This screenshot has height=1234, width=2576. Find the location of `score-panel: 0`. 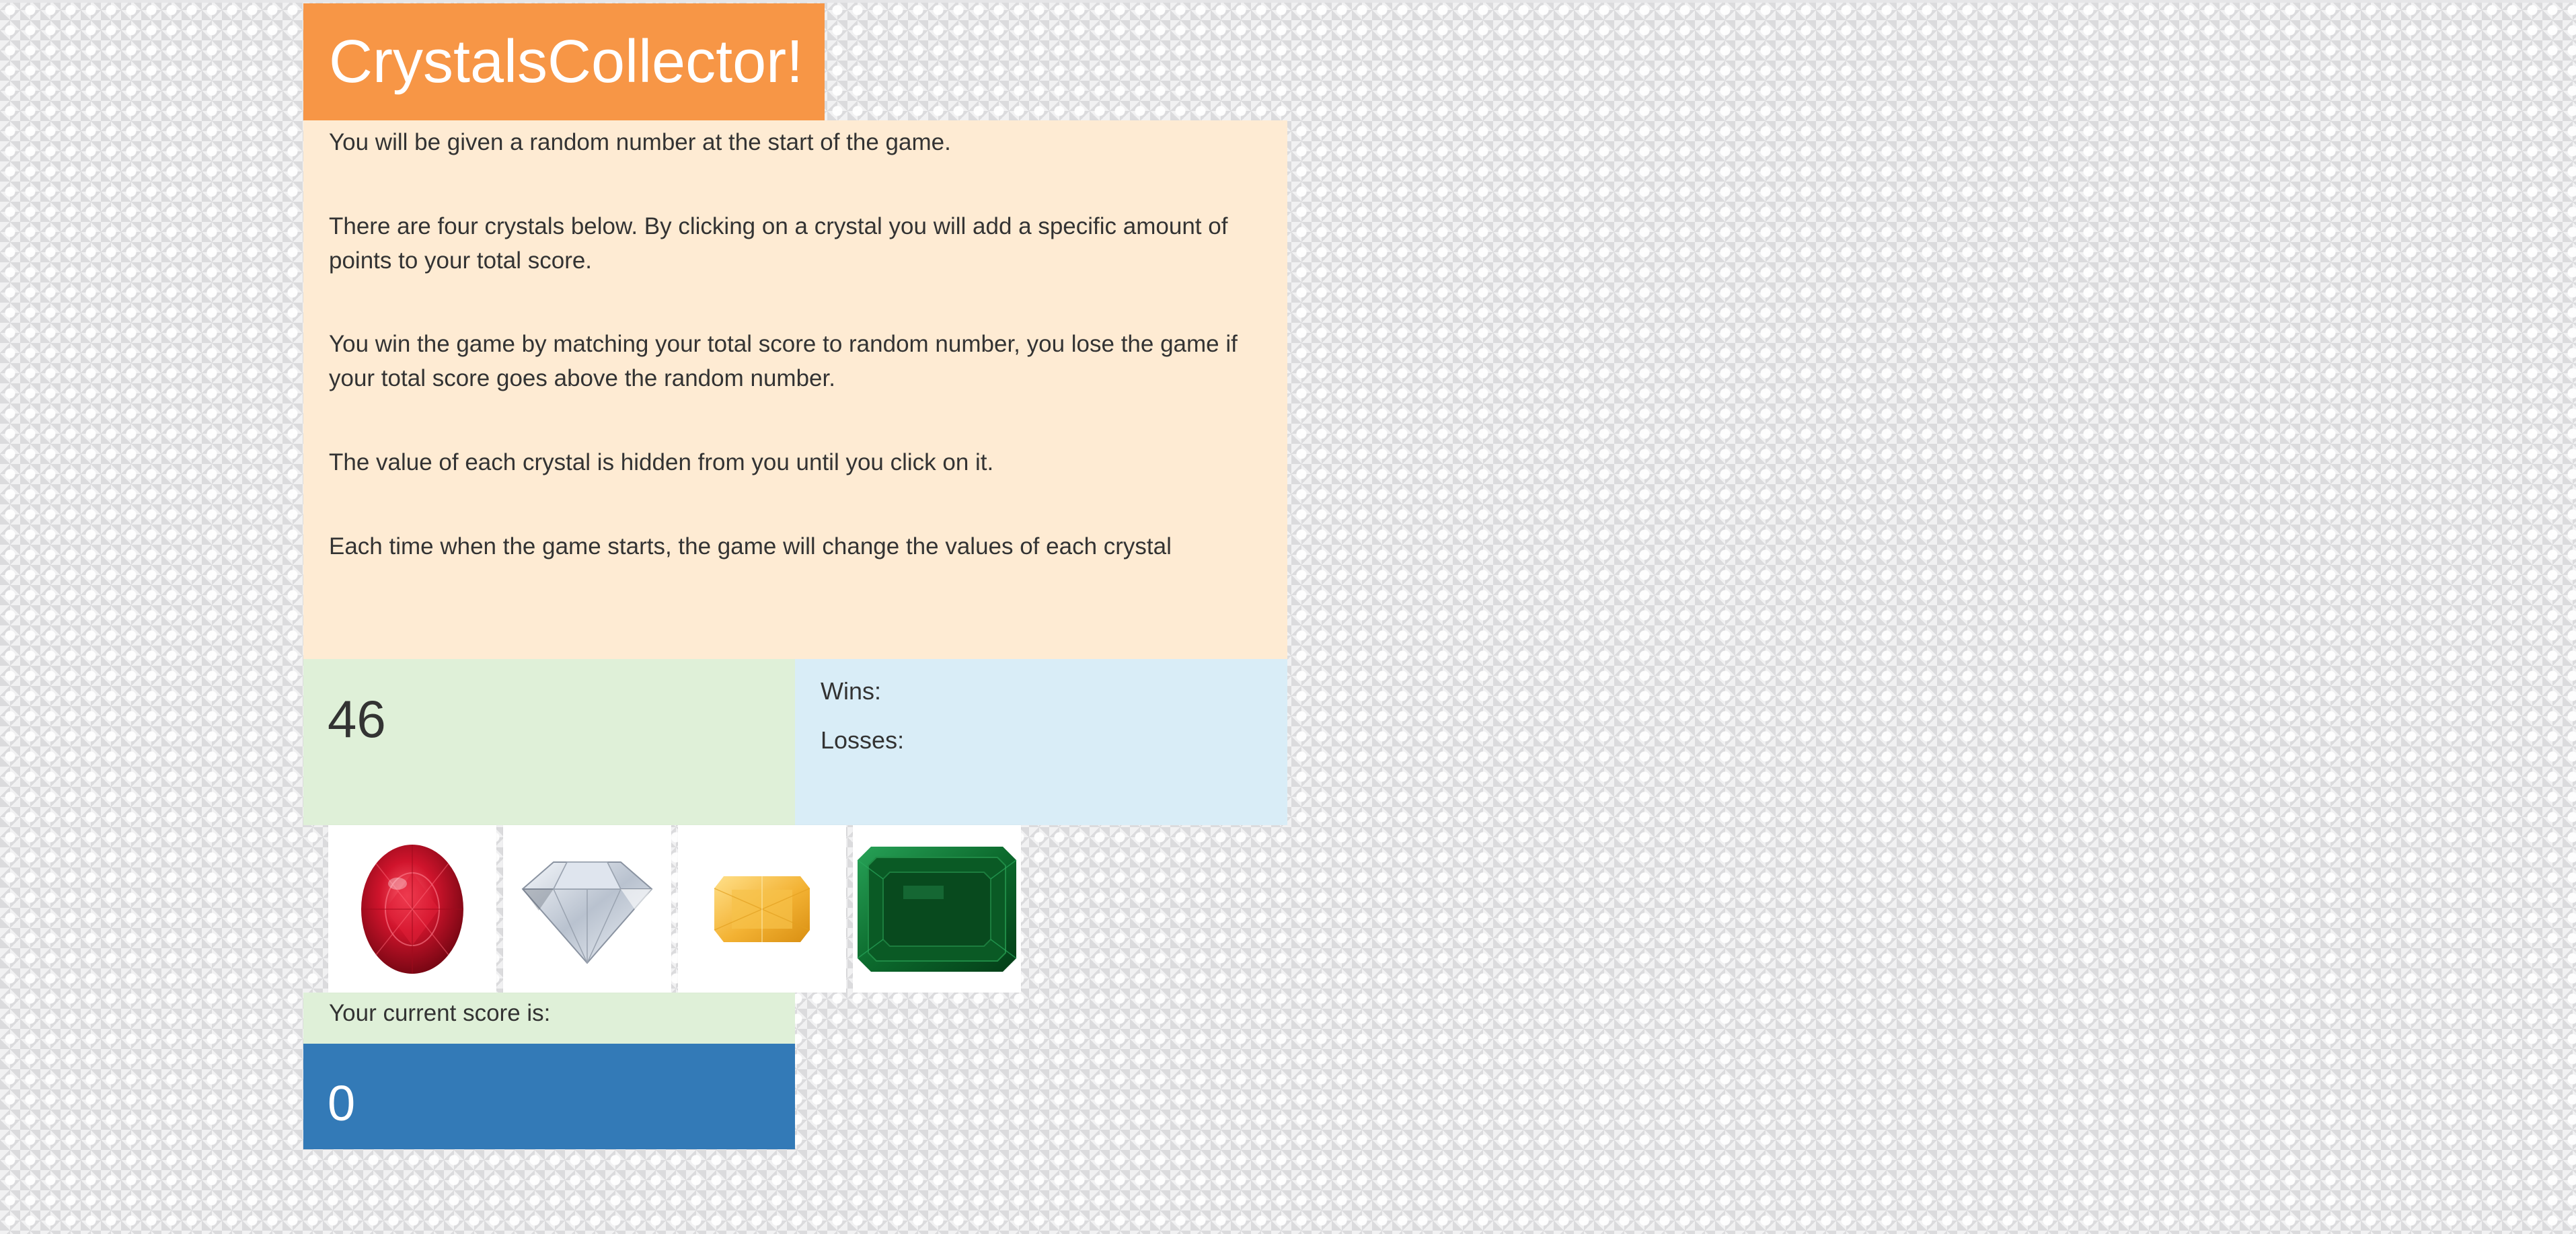

score-panel: 0 is located at coordinates (549, 1097).